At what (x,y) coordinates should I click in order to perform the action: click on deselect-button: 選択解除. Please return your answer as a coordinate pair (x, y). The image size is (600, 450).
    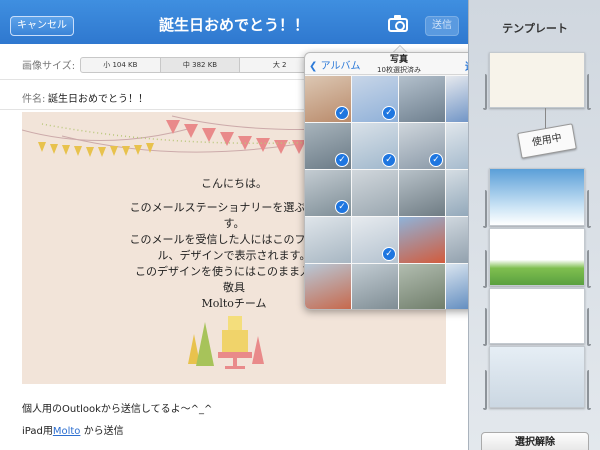
    Looking at the image, I should click on (535, 441).